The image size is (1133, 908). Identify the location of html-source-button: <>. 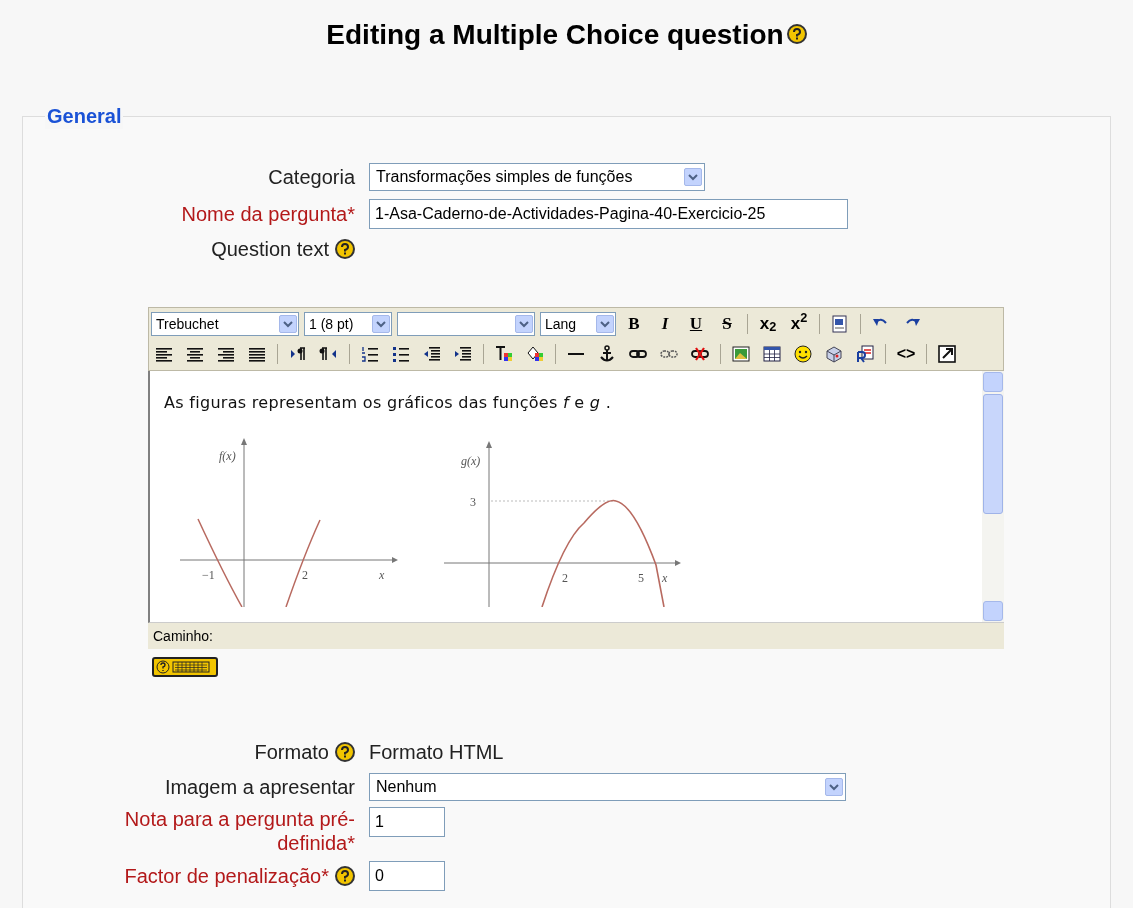
(906, 354).